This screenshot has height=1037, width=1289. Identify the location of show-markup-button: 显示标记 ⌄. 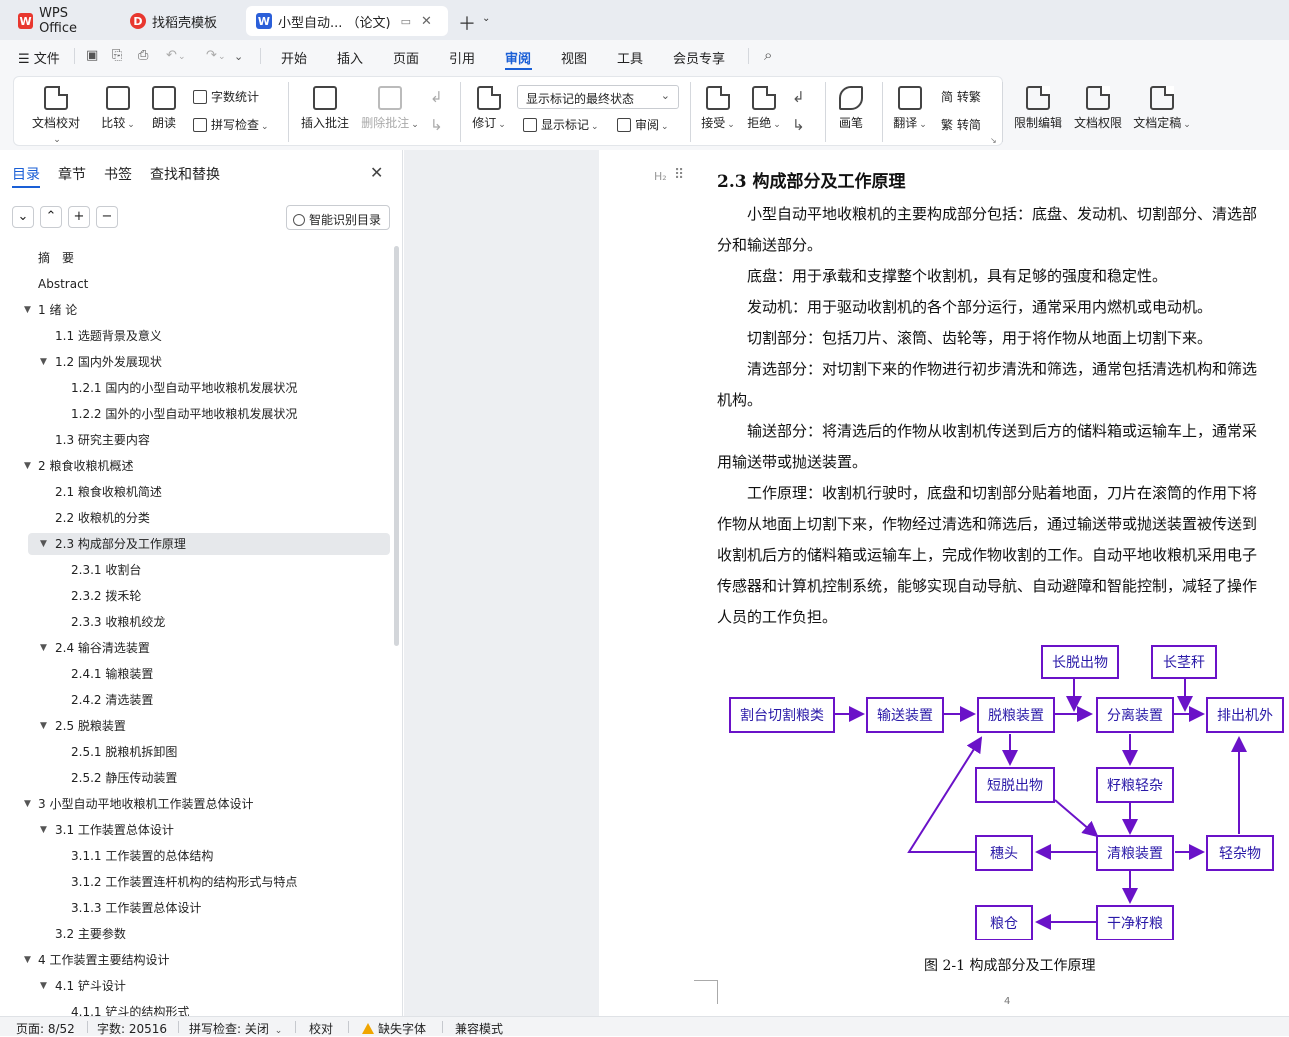
(561, 124).